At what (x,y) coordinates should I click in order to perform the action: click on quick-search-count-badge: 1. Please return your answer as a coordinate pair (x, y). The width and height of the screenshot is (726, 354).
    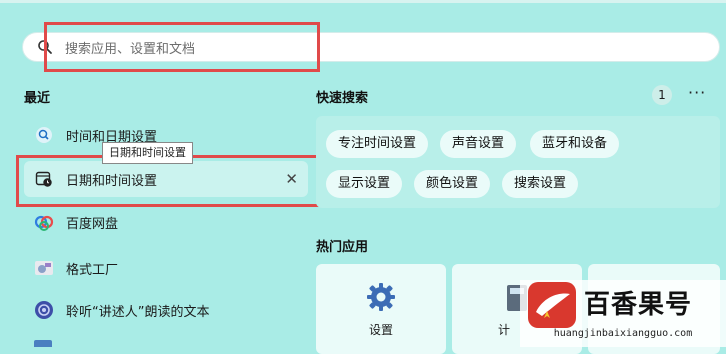
    Looking at the image, I should click on (662, 95).